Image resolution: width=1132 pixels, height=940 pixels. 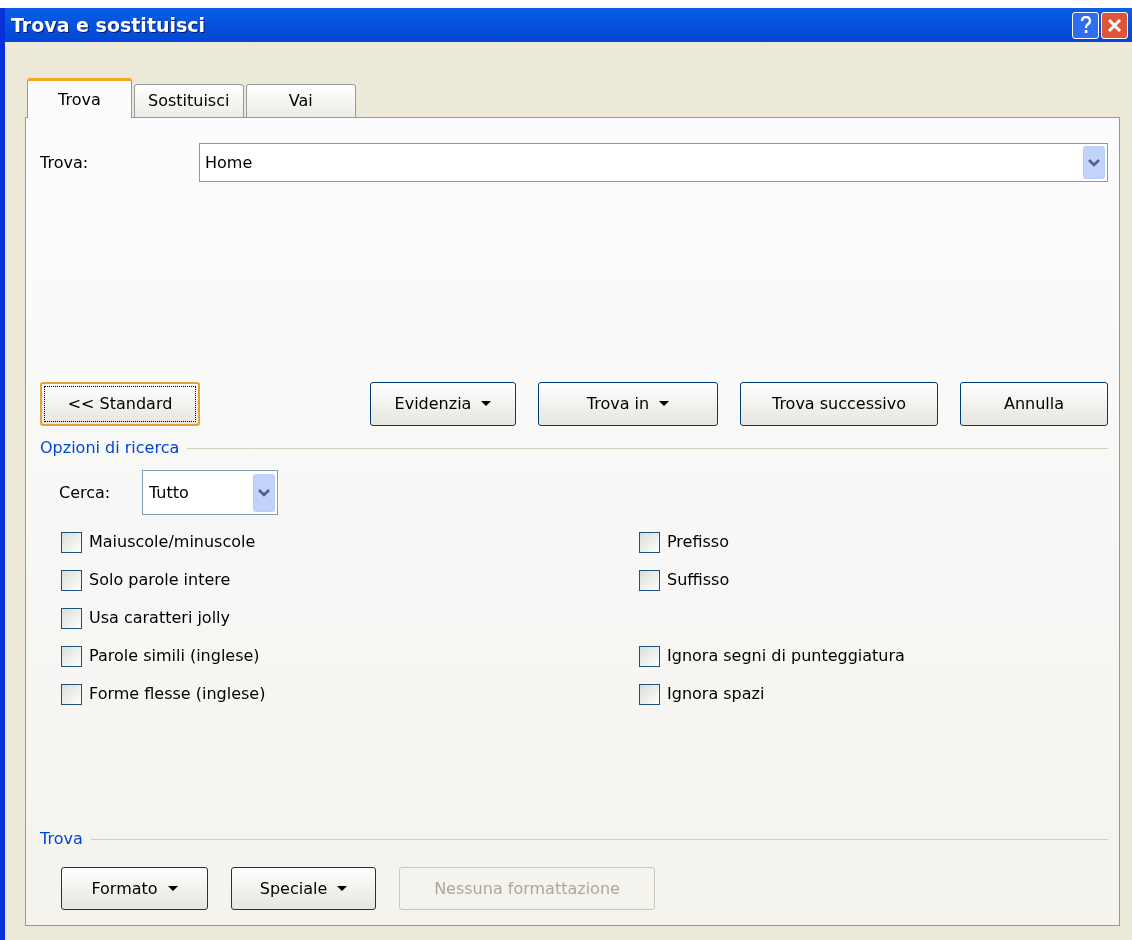 I want to click on find-combobox: Home, so click(x=653, y=162).